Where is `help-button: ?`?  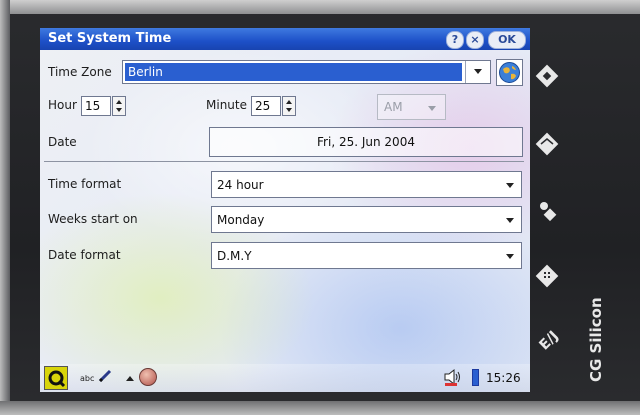
help-button: ? is located at coordinates (455, 40).